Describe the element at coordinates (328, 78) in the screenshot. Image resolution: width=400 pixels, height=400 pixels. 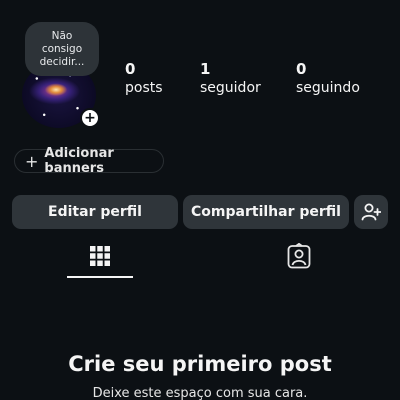
I see `stat-following: 0 seguindo` at that location.